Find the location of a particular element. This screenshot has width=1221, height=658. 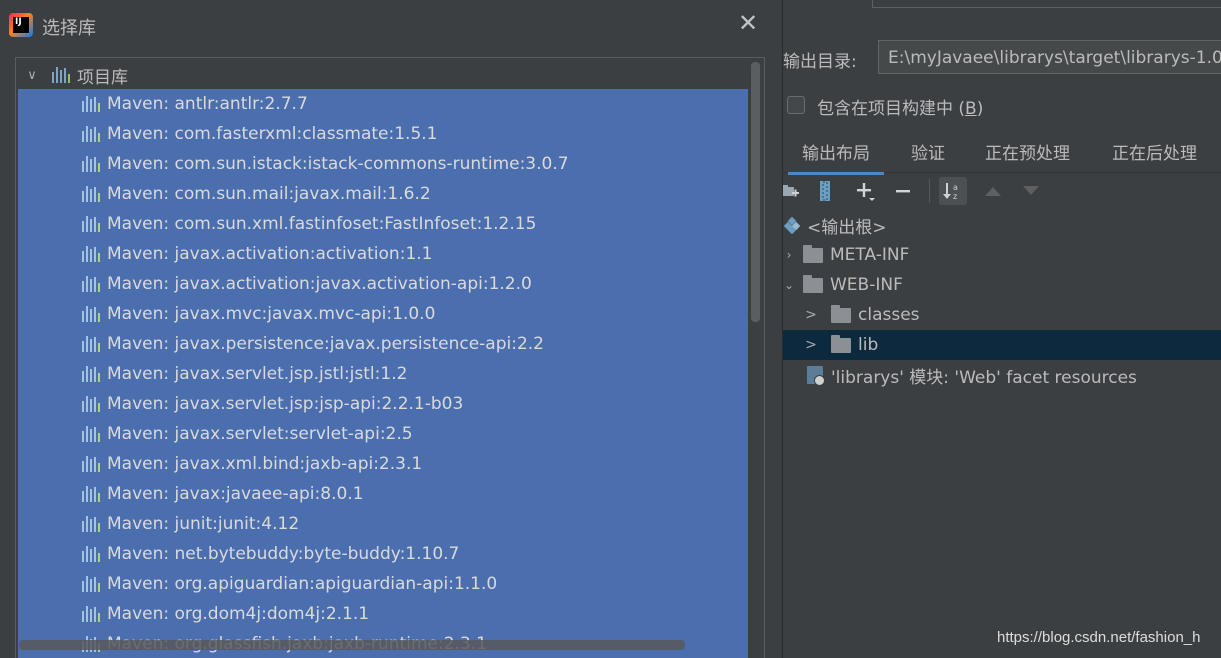

move-up-icon is located at coordinates (993, 191).